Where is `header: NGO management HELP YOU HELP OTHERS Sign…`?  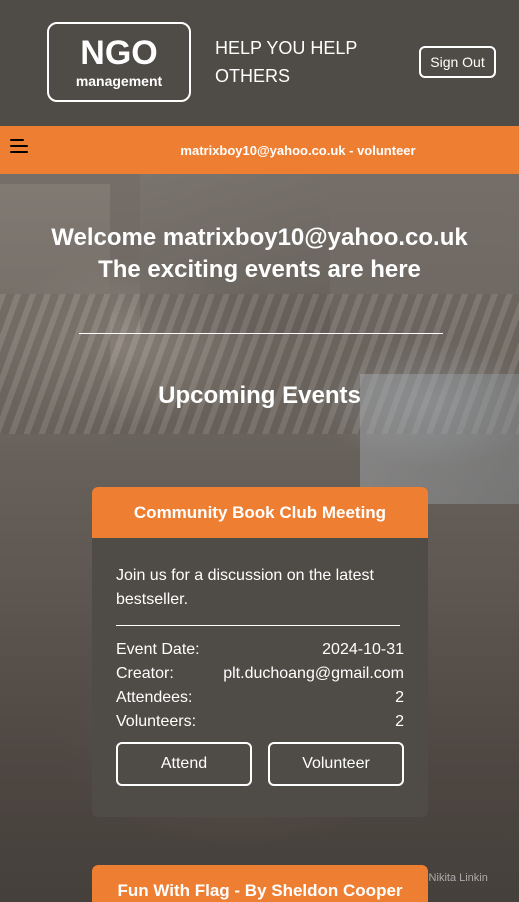
header: NGO management HELP YOU HELP OTHERS Sign… is located at coordinates (259, 63).